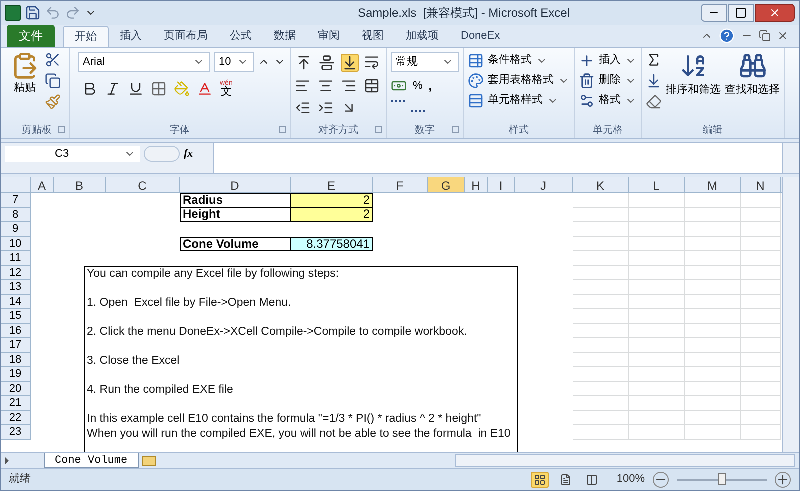  What do you see at coordinates (16, 229) in the screenshot?
I see `row-header: 9` at bounding box center [16, 229].